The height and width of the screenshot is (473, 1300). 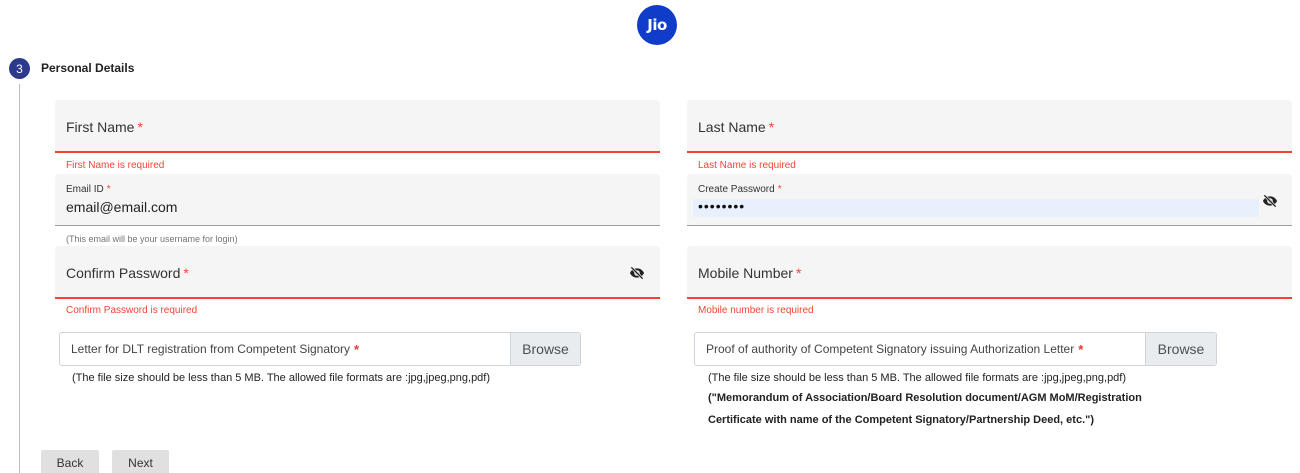 I want to click on mobile-number-label: Mobile Number *, so click(x=750, y=273).